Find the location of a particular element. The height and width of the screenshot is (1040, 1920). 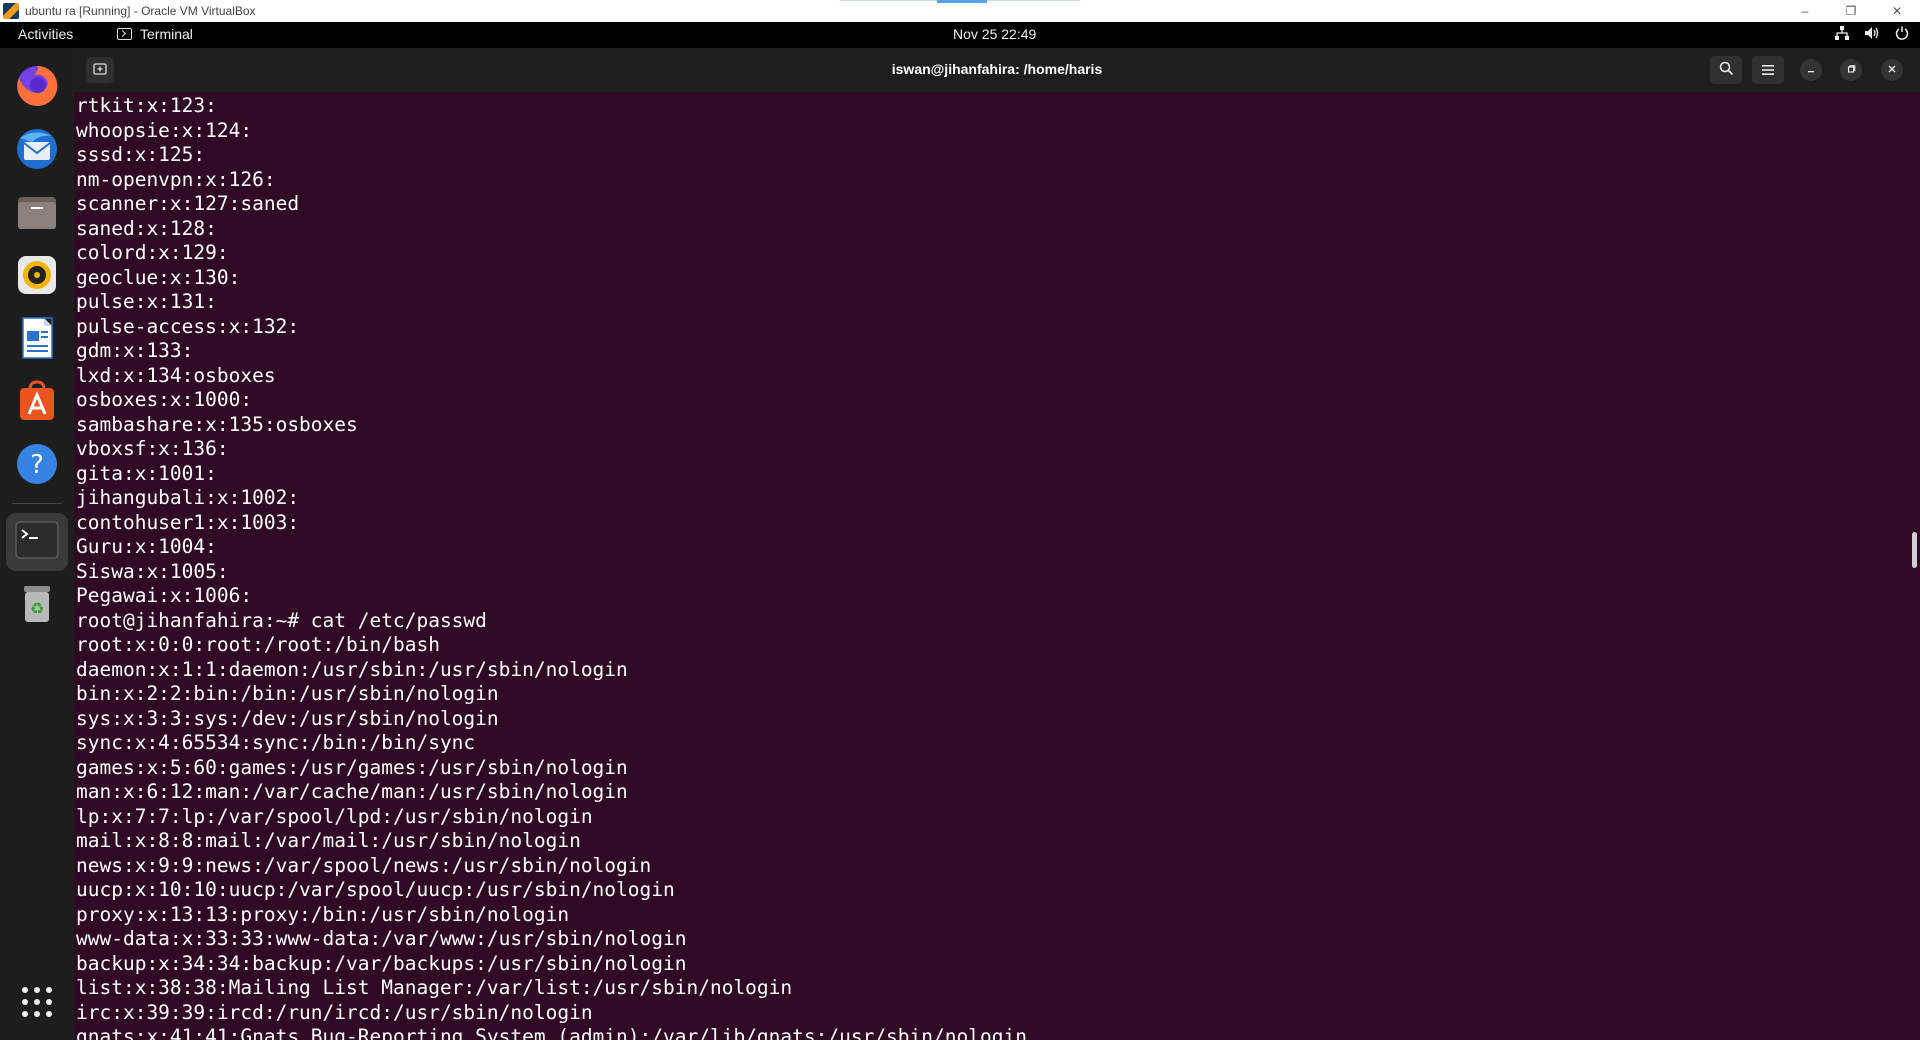

terminal-line: sys:x:3:3:sys:/dev:/usr/sbin/nologin is located at coordinates (287, 718).